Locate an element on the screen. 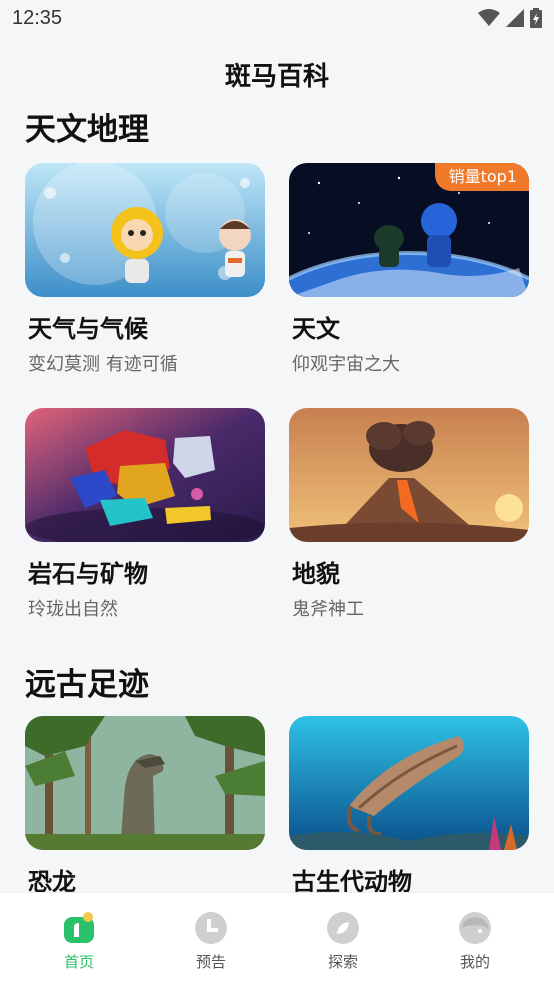 This screenshot has width=554, height=984. tab-preview: 预告 is located at coordinates (211, 938).